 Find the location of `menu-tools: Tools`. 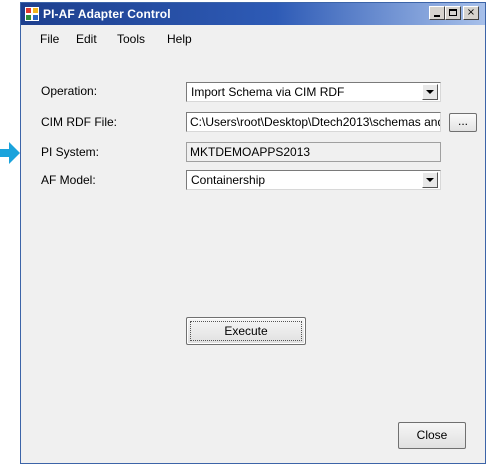

menu-tools: Tools is located at coordinates (131, 39).